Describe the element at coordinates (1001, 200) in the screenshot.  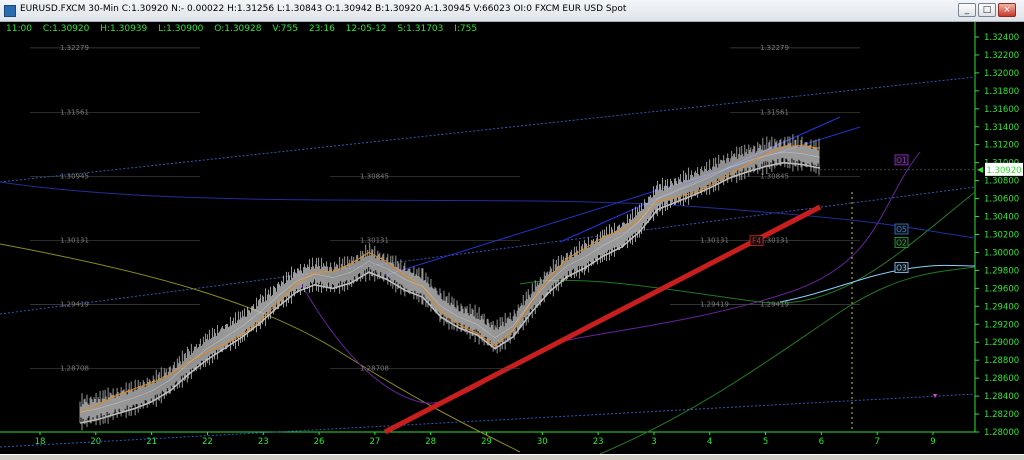
I see `y-tick-label: 1.30600` at that location.